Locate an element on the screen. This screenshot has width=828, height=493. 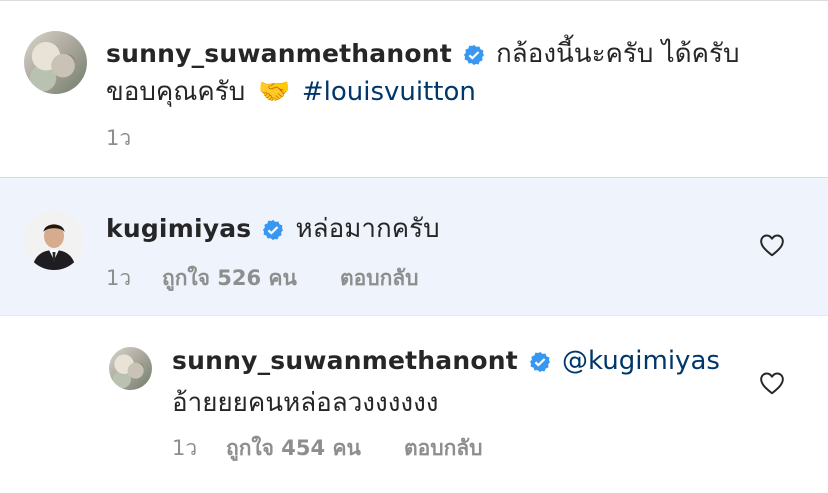
reply-reply-button: ตอบกลับ is located at coordinates (443, 448).